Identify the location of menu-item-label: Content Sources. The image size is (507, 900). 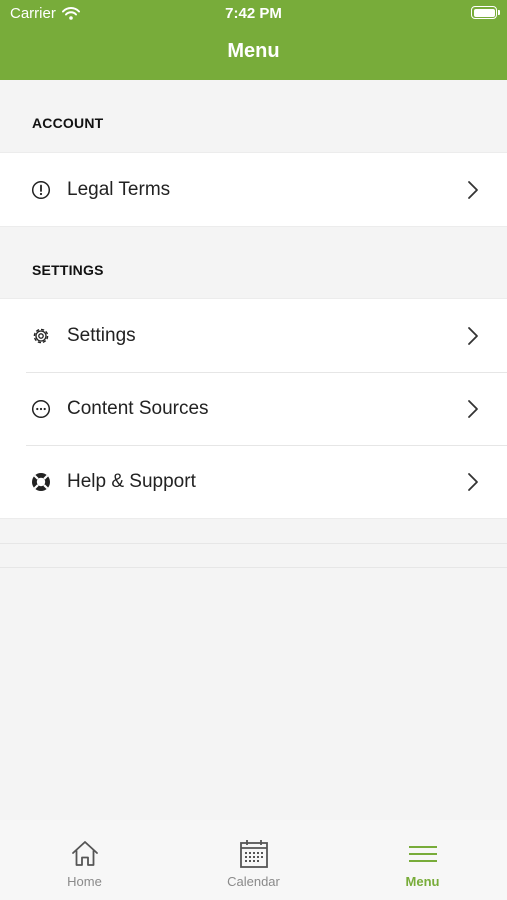
(138, 408).